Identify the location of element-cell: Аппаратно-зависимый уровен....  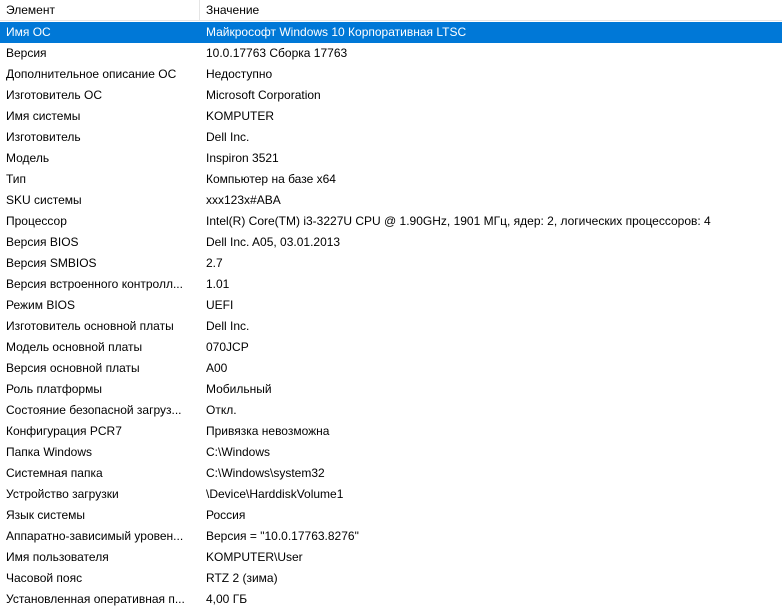
(95, 536).